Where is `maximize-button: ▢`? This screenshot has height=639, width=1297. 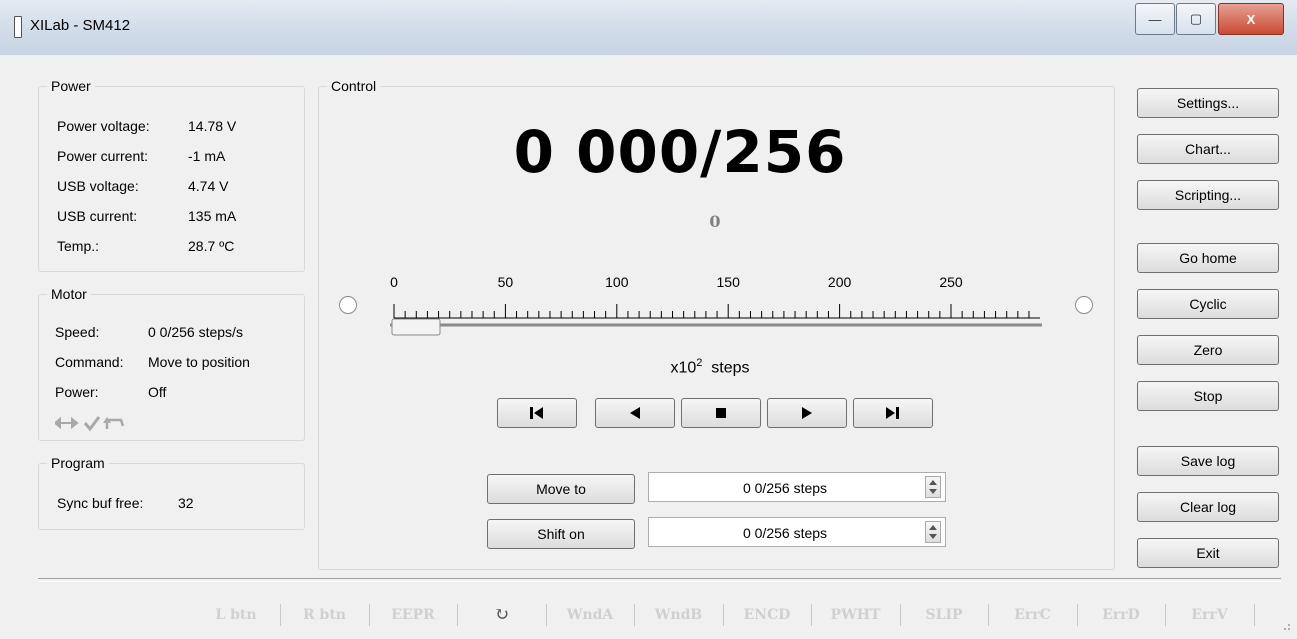 maximize-button: ▢ is located at coordinates (1196, 19).